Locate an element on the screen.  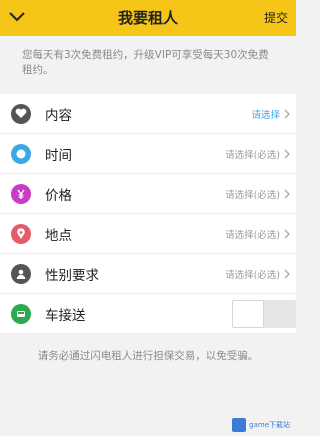
watermark-logo-icon is located at coordinates (239, 425).